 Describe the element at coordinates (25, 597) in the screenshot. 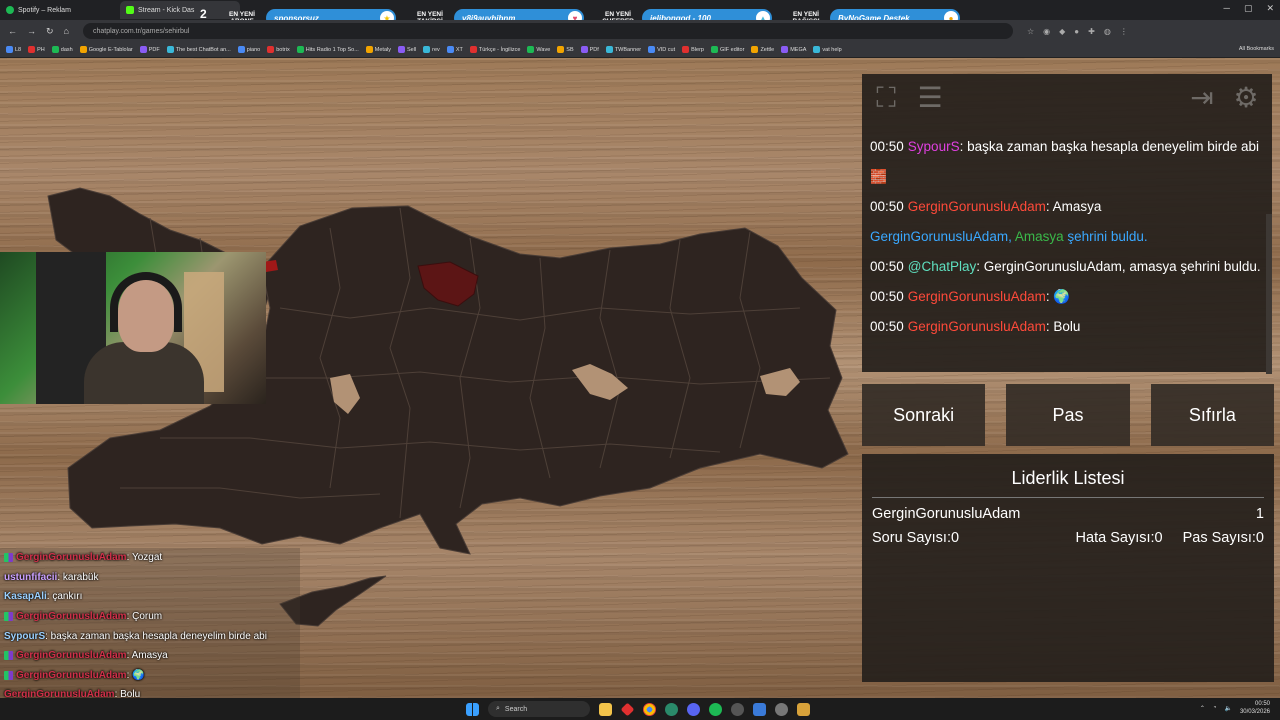

I see `stream-chat-user: KasapAli` at that location.